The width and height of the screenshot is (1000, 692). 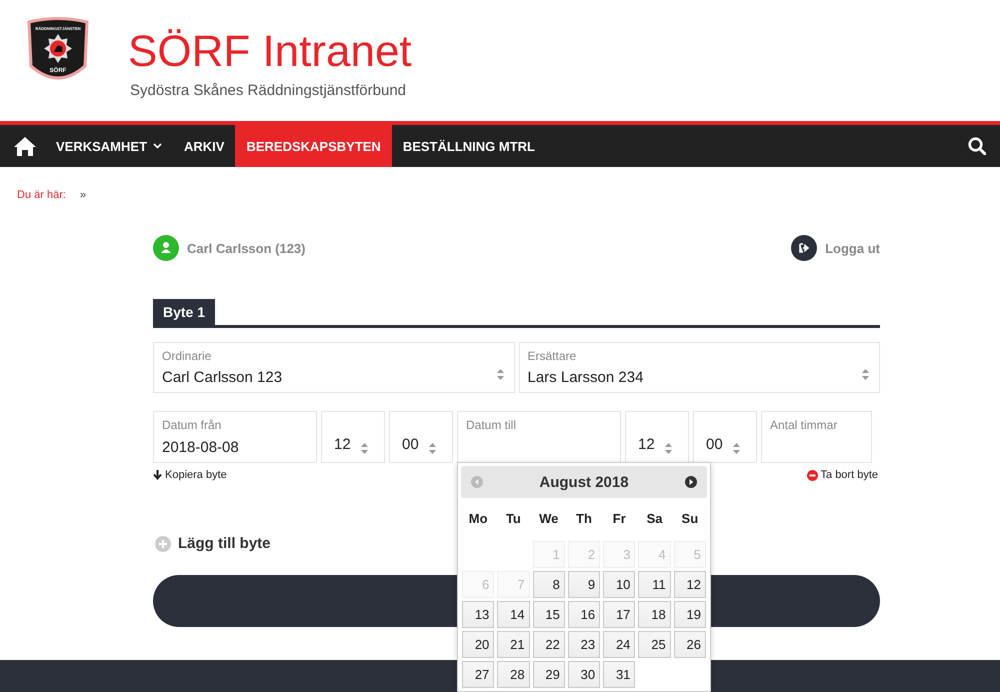 What do you see at coordinates (549, 519) in the screenshot?
I see `weekday-label: We` at bounding box center [549, 519].